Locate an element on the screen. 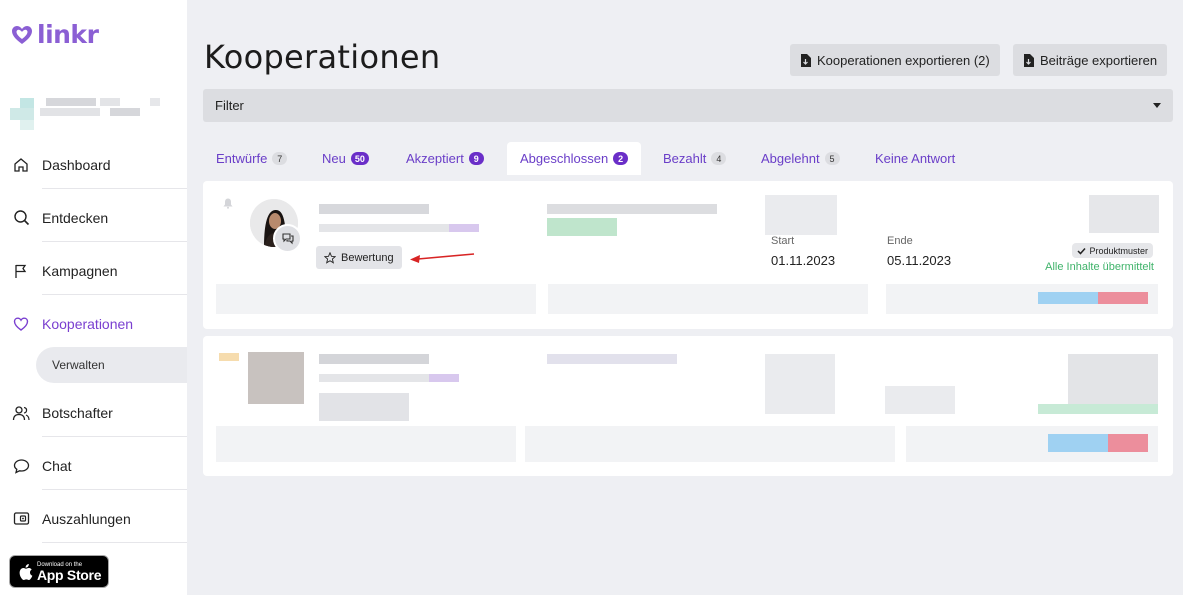 The width and height of the screenshot is (1183, 595). tab-label: Abgelehnt is located at coordinates (790, 158).